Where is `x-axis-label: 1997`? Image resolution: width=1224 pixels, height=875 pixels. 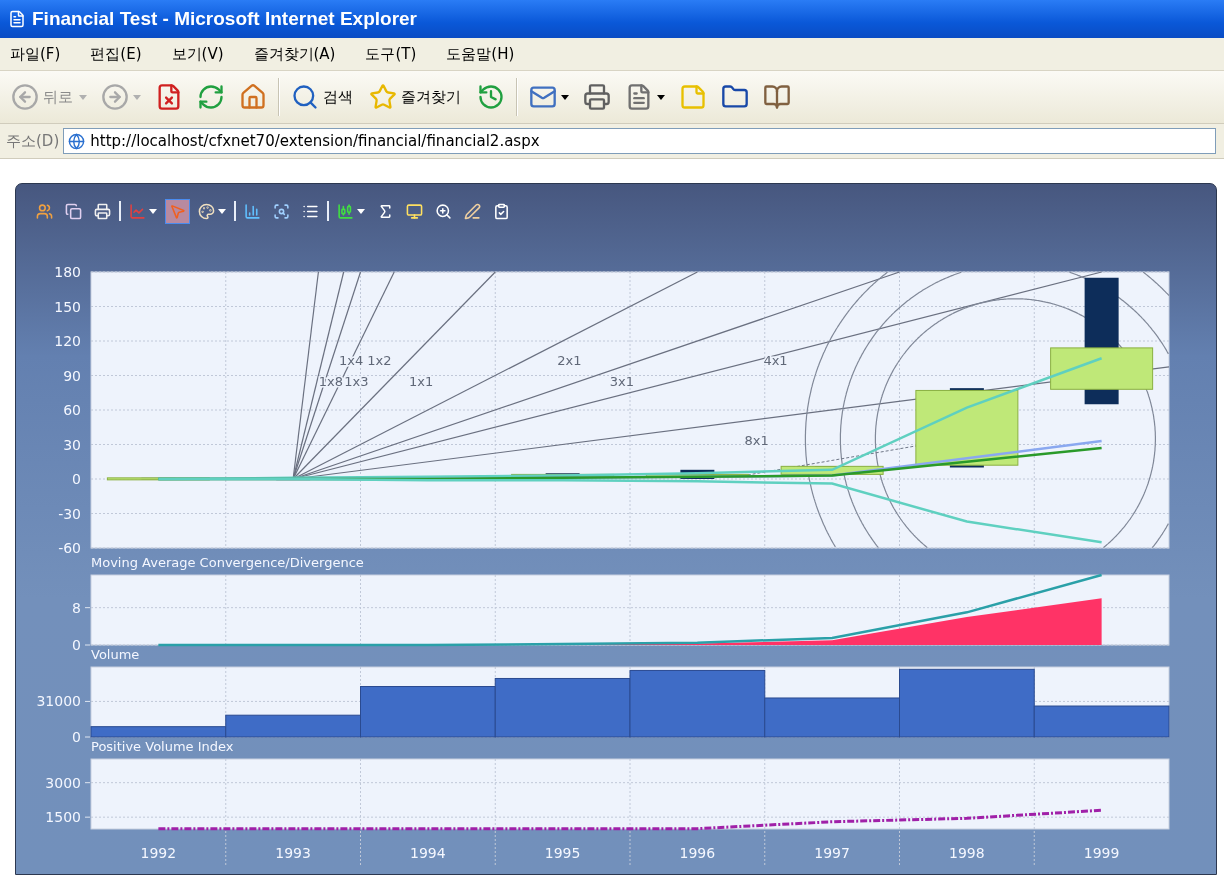
x-axis-label: 1997 is located at coordinates (832, 853).